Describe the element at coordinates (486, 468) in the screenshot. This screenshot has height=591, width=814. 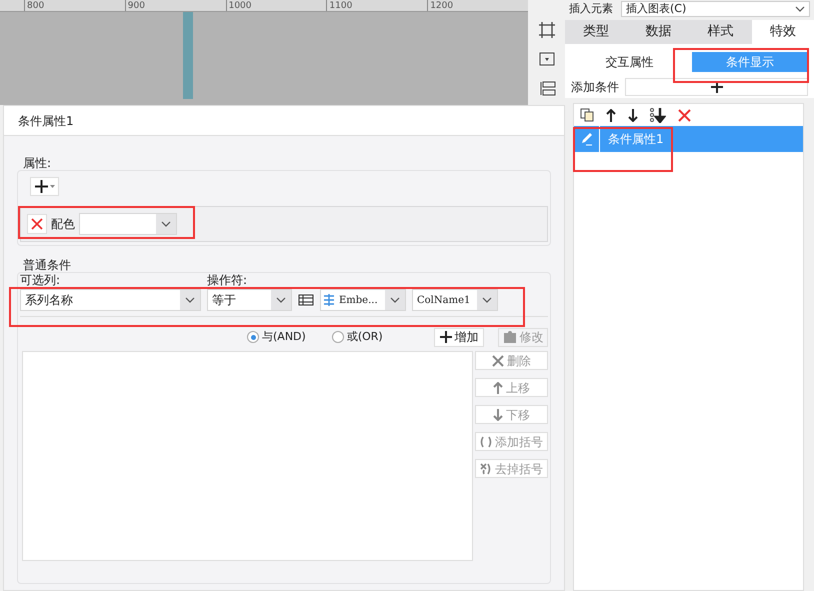
I see `brackets-cross-icon` at that location.